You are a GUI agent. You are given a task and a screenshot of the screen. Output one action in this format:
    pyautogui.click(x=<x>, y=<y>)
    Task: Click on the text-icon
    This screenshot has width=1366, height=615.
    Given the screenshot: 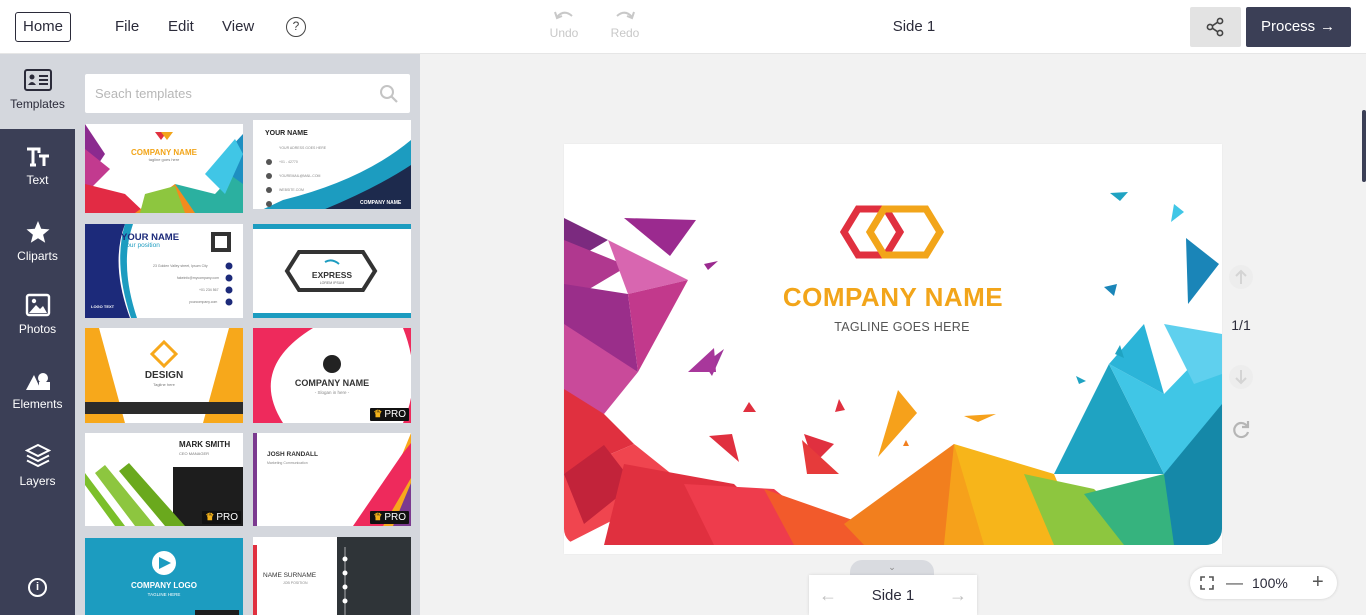 What is the action you would take?
    pyautogui.click(x=37, y=157)
    